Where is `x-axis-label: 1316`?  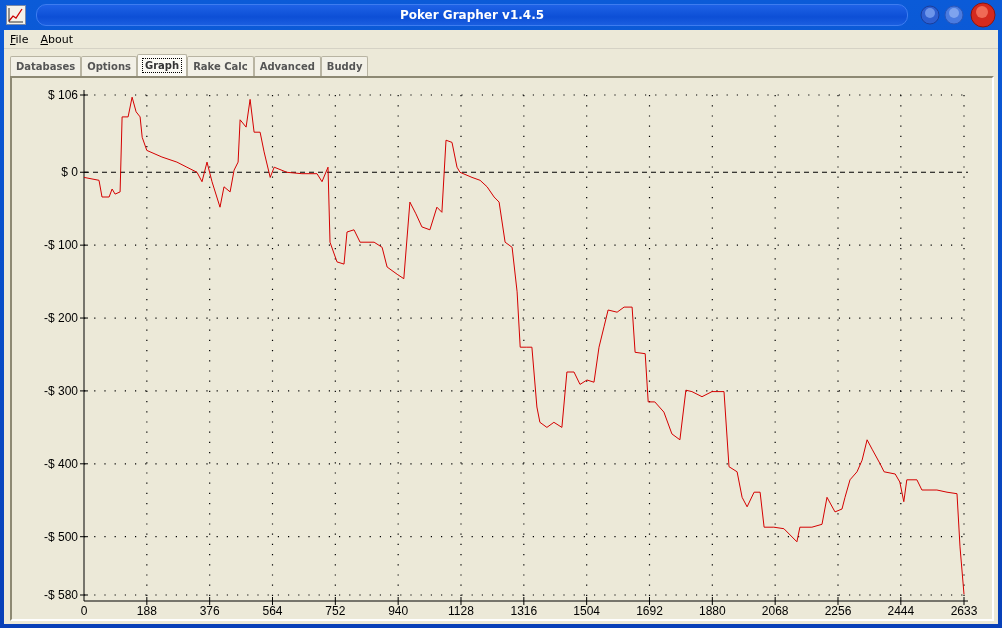
x-axis-label: 1316 is located at coordinates (524, 611).